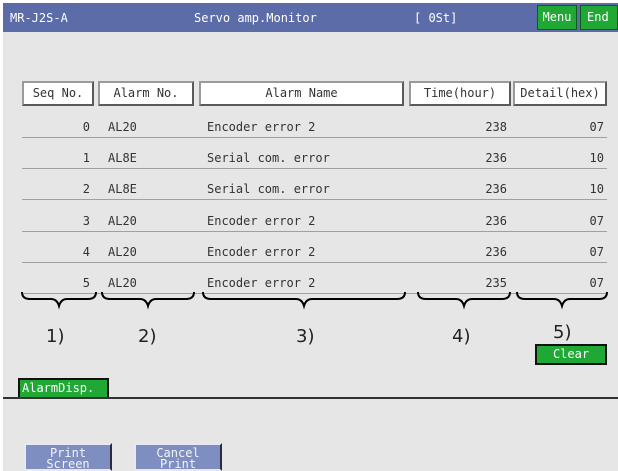 The width and height of the screenshot is (618, 471). What do you see at coordinates (560, 93) in the screenshot?
I see `column-header-detail: Detail(hex)` at bounding box center [560, 93].